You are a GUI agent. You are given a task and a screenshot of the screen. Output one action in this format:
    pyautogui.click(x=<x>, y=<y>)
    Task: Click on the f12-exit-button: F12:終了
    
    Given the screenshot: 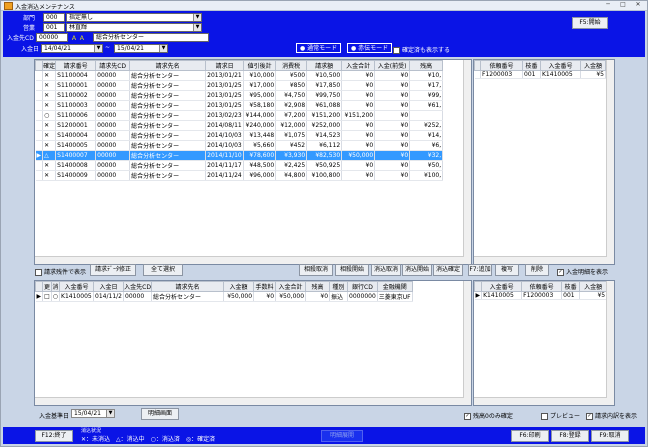 What is the action you would take?
    pyautogui.click(x=54, y=436)
    